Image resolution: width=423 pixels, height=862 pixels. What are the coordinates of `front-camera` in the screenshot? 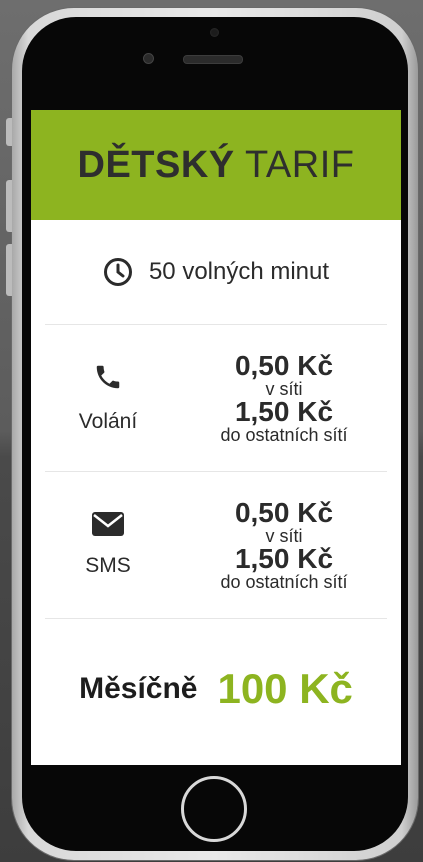 It's located at (214, 32).